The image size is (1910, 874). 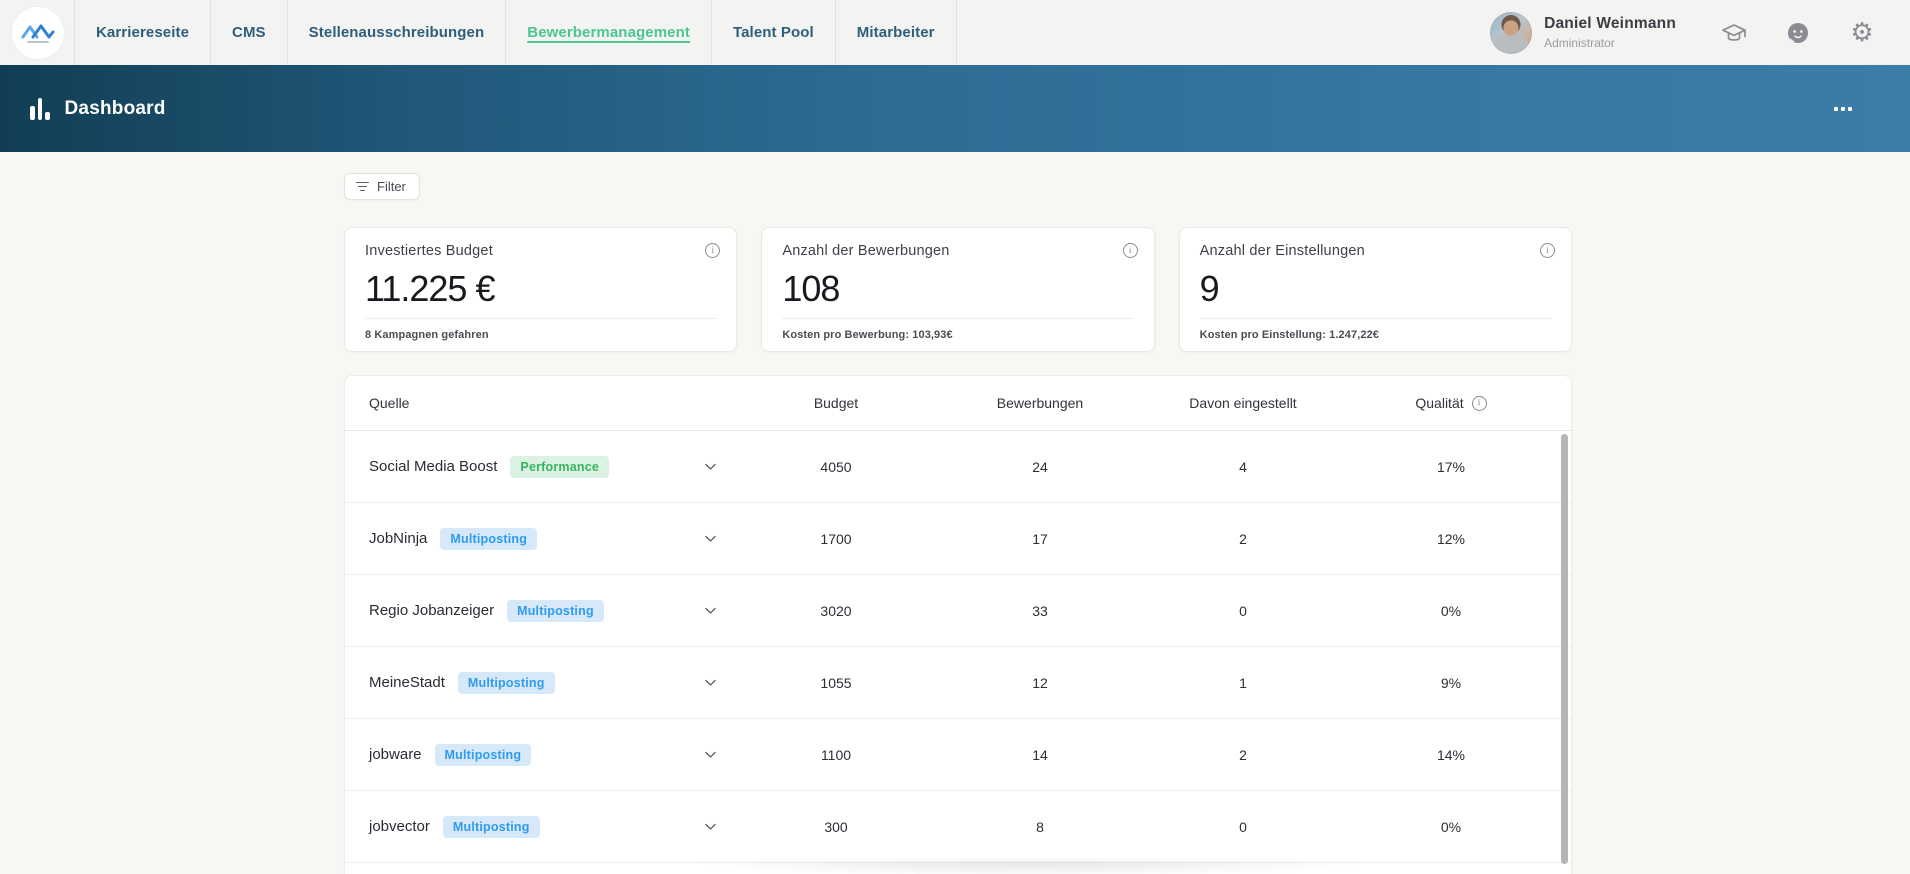 What do you see at coordinates (1040, 538) in the screenshot?
I see `applications-value: 17` at bounding box center [1040, 538].